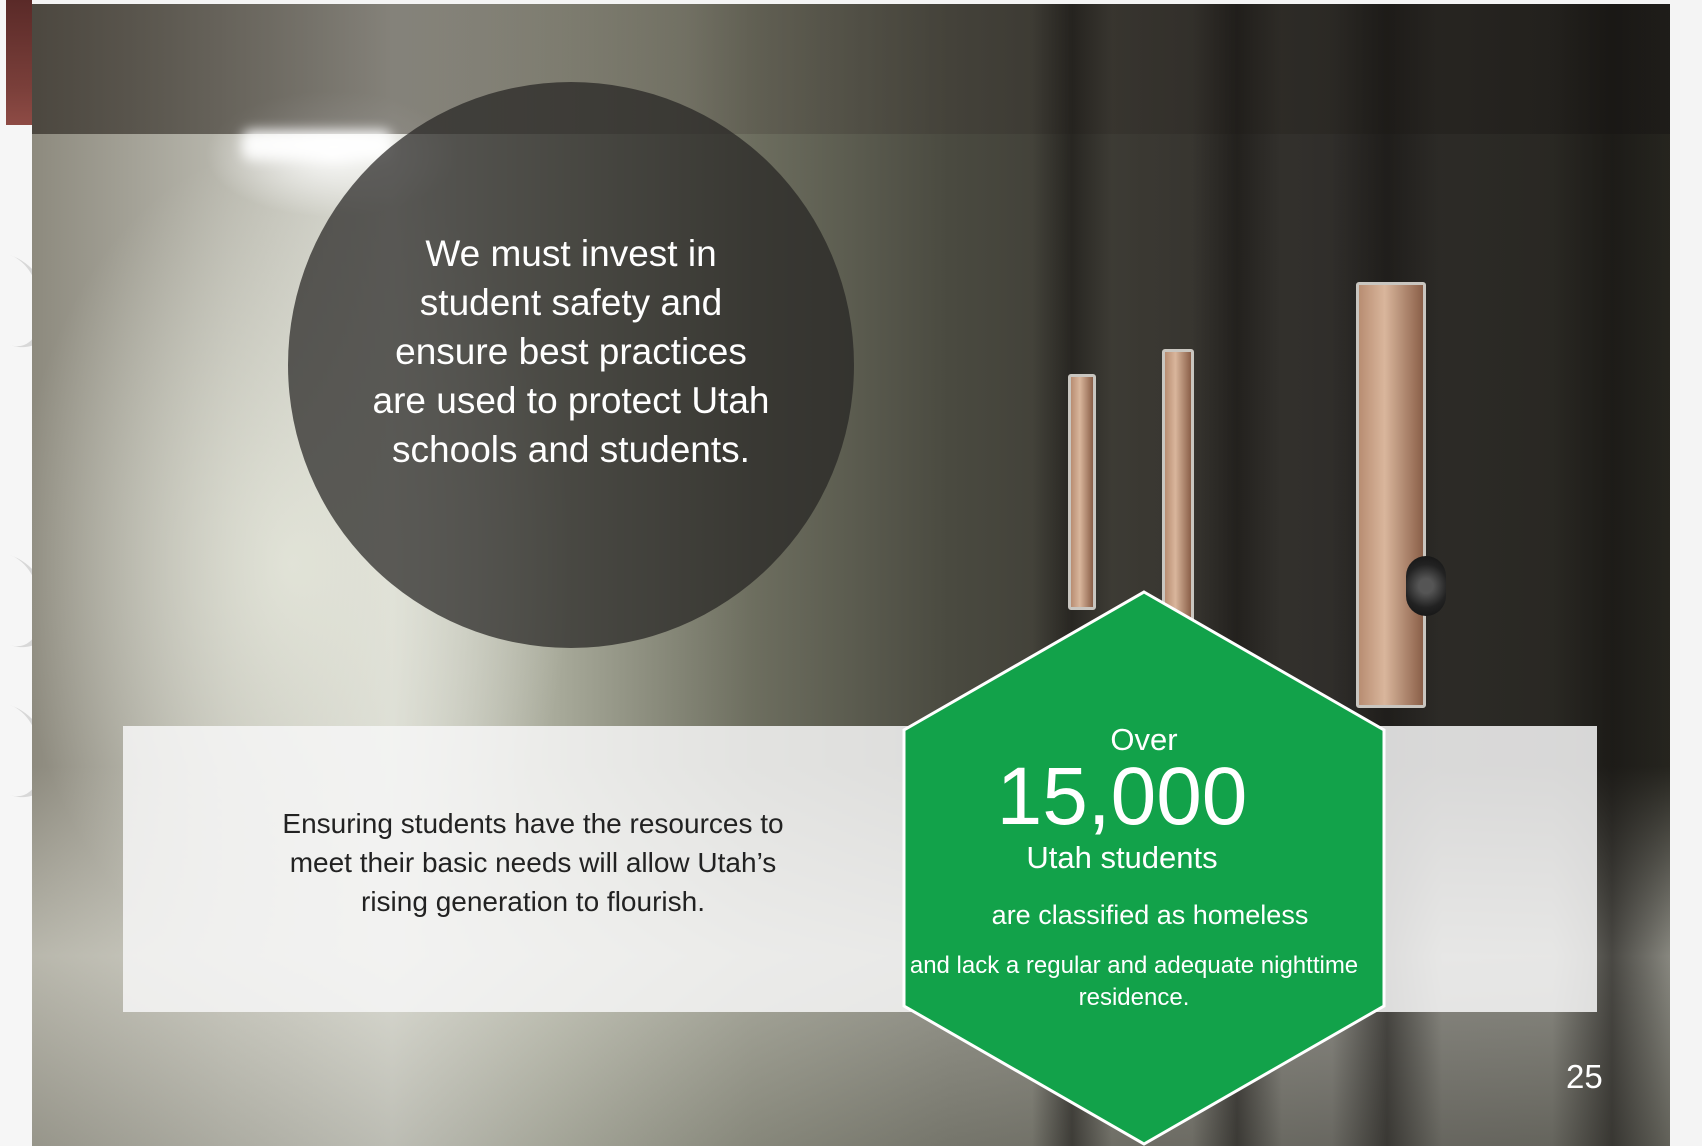 Image resolution: width=1702 pixels, height=1146 pixels. What do you see at coordinates (1122, 796) in the screenshot?
I see `stat-number: 15,000` at bounding box center [1122, 796].